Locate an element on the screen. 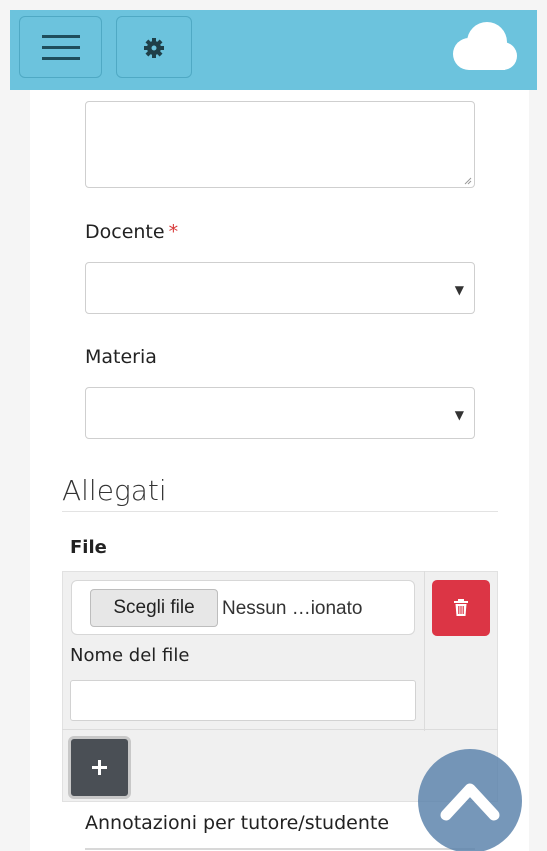  scroll-to-top-button is located at coordinates (470, 800).